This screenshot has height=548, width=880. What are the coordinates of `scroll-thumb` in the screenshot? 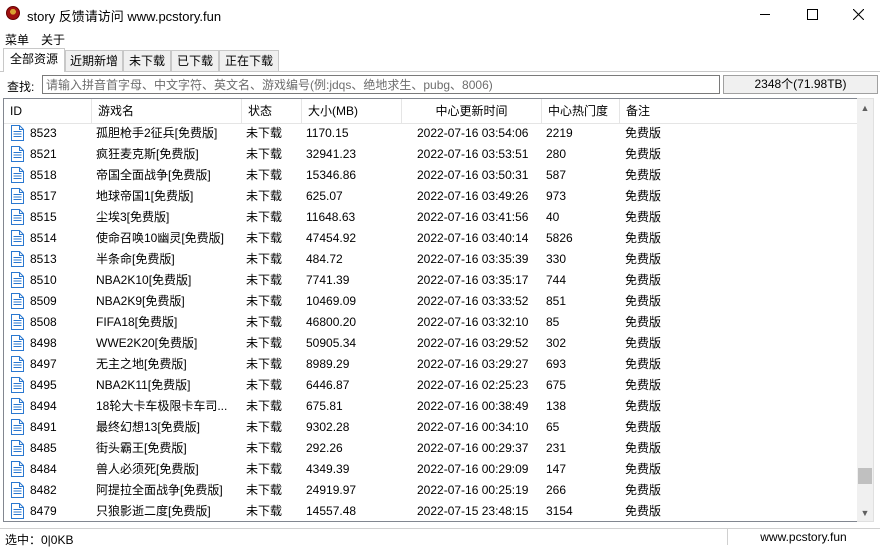 It's located at (865, 475).